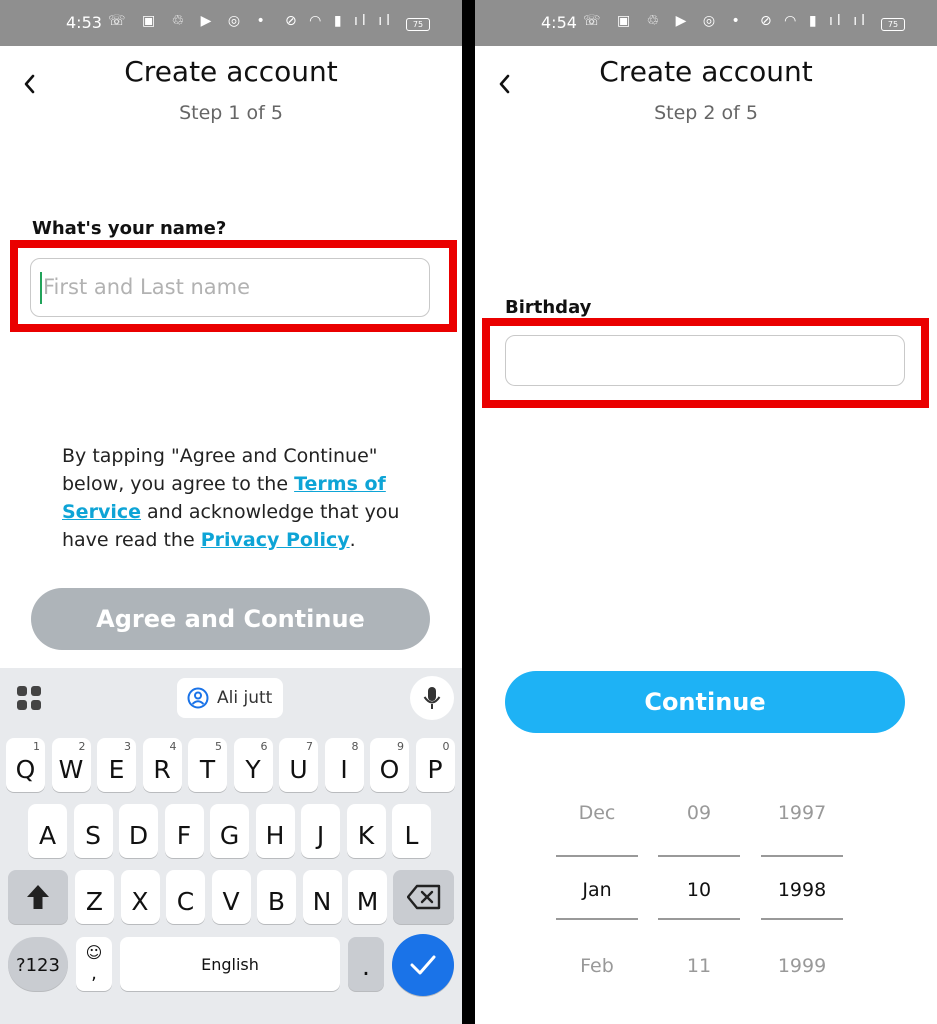 The width and height of the screenshot is (937, 1024). I want to click on emoji-key: ☺ ,, so click(94, 964).